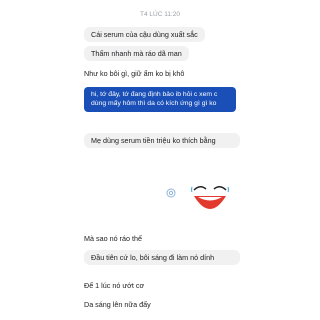  What do you see at coordinates (162, 257) in the screenshot?
I see `message-bubble: Đầu tiên cứ lo, bôi sáng đi làm nó dính` at bounding box center [162, 257].